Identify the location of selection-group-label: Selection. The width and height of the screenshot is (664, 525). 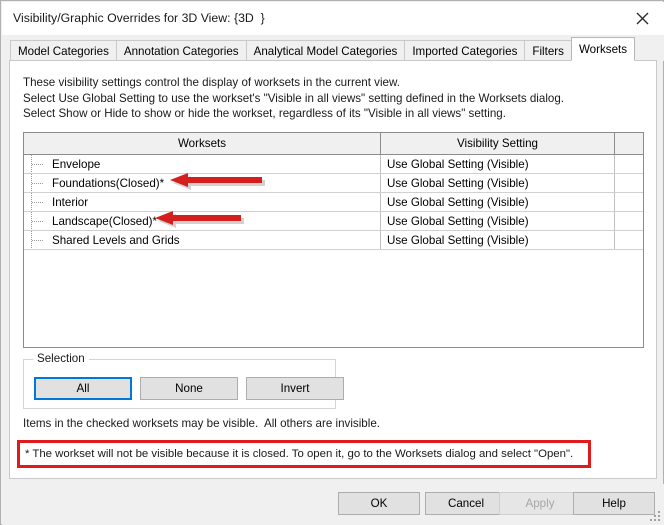
(61, 358).